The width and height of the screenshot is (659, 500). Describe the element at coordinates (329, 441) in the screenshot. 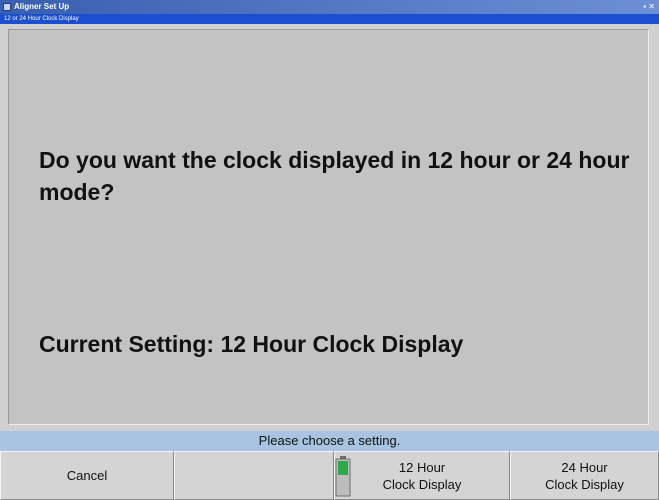

I see `status-bar: Please choose a setting.` at that location.